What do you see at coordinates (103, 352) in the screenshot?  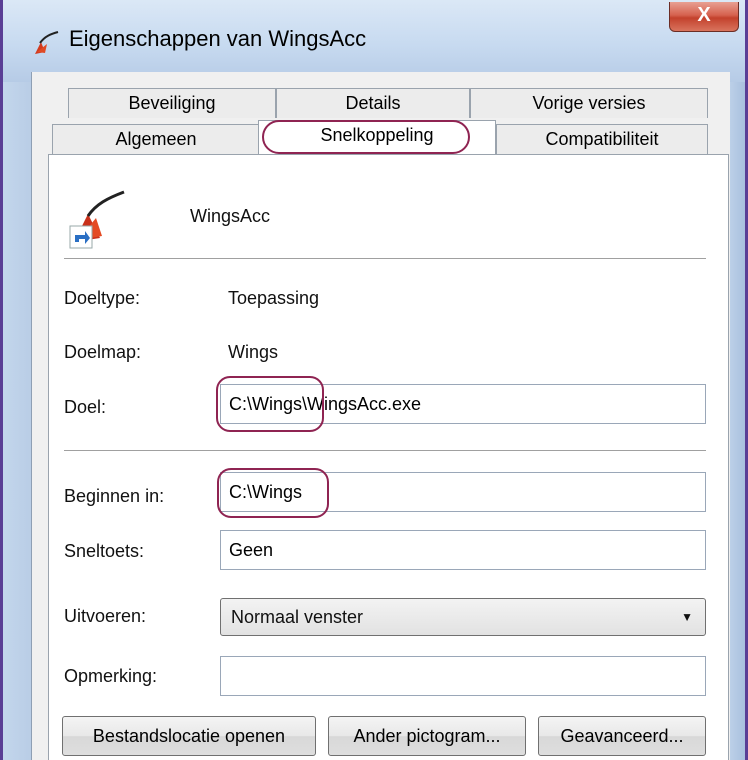 I see `doelmap-label: Doelmap:` at bounding box center [103, 352].